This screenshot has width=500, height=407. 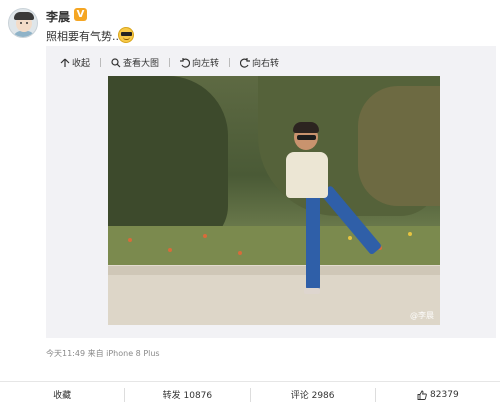 I want to click on username: 李晨, so click(x=58, y=16).